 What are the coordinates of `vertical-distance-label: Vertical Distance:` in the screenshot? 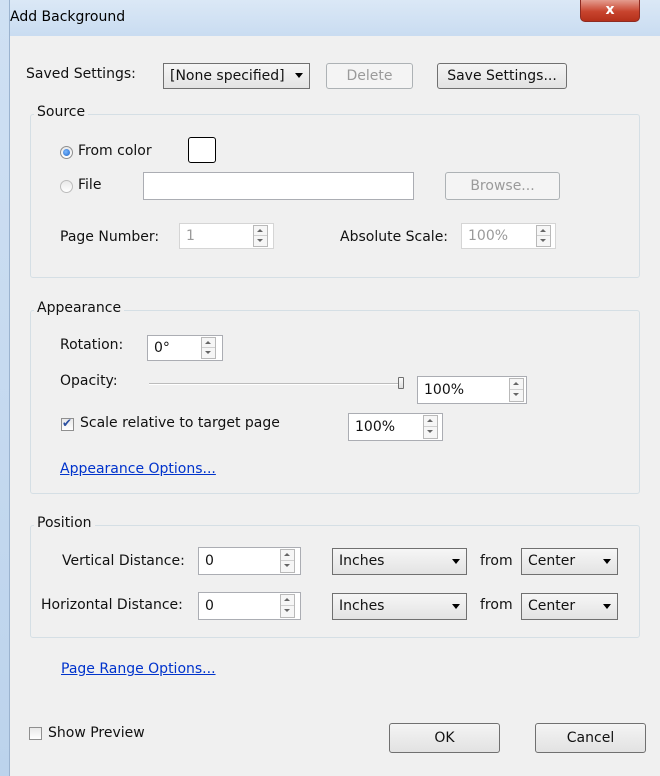 It's located at (123, 561).